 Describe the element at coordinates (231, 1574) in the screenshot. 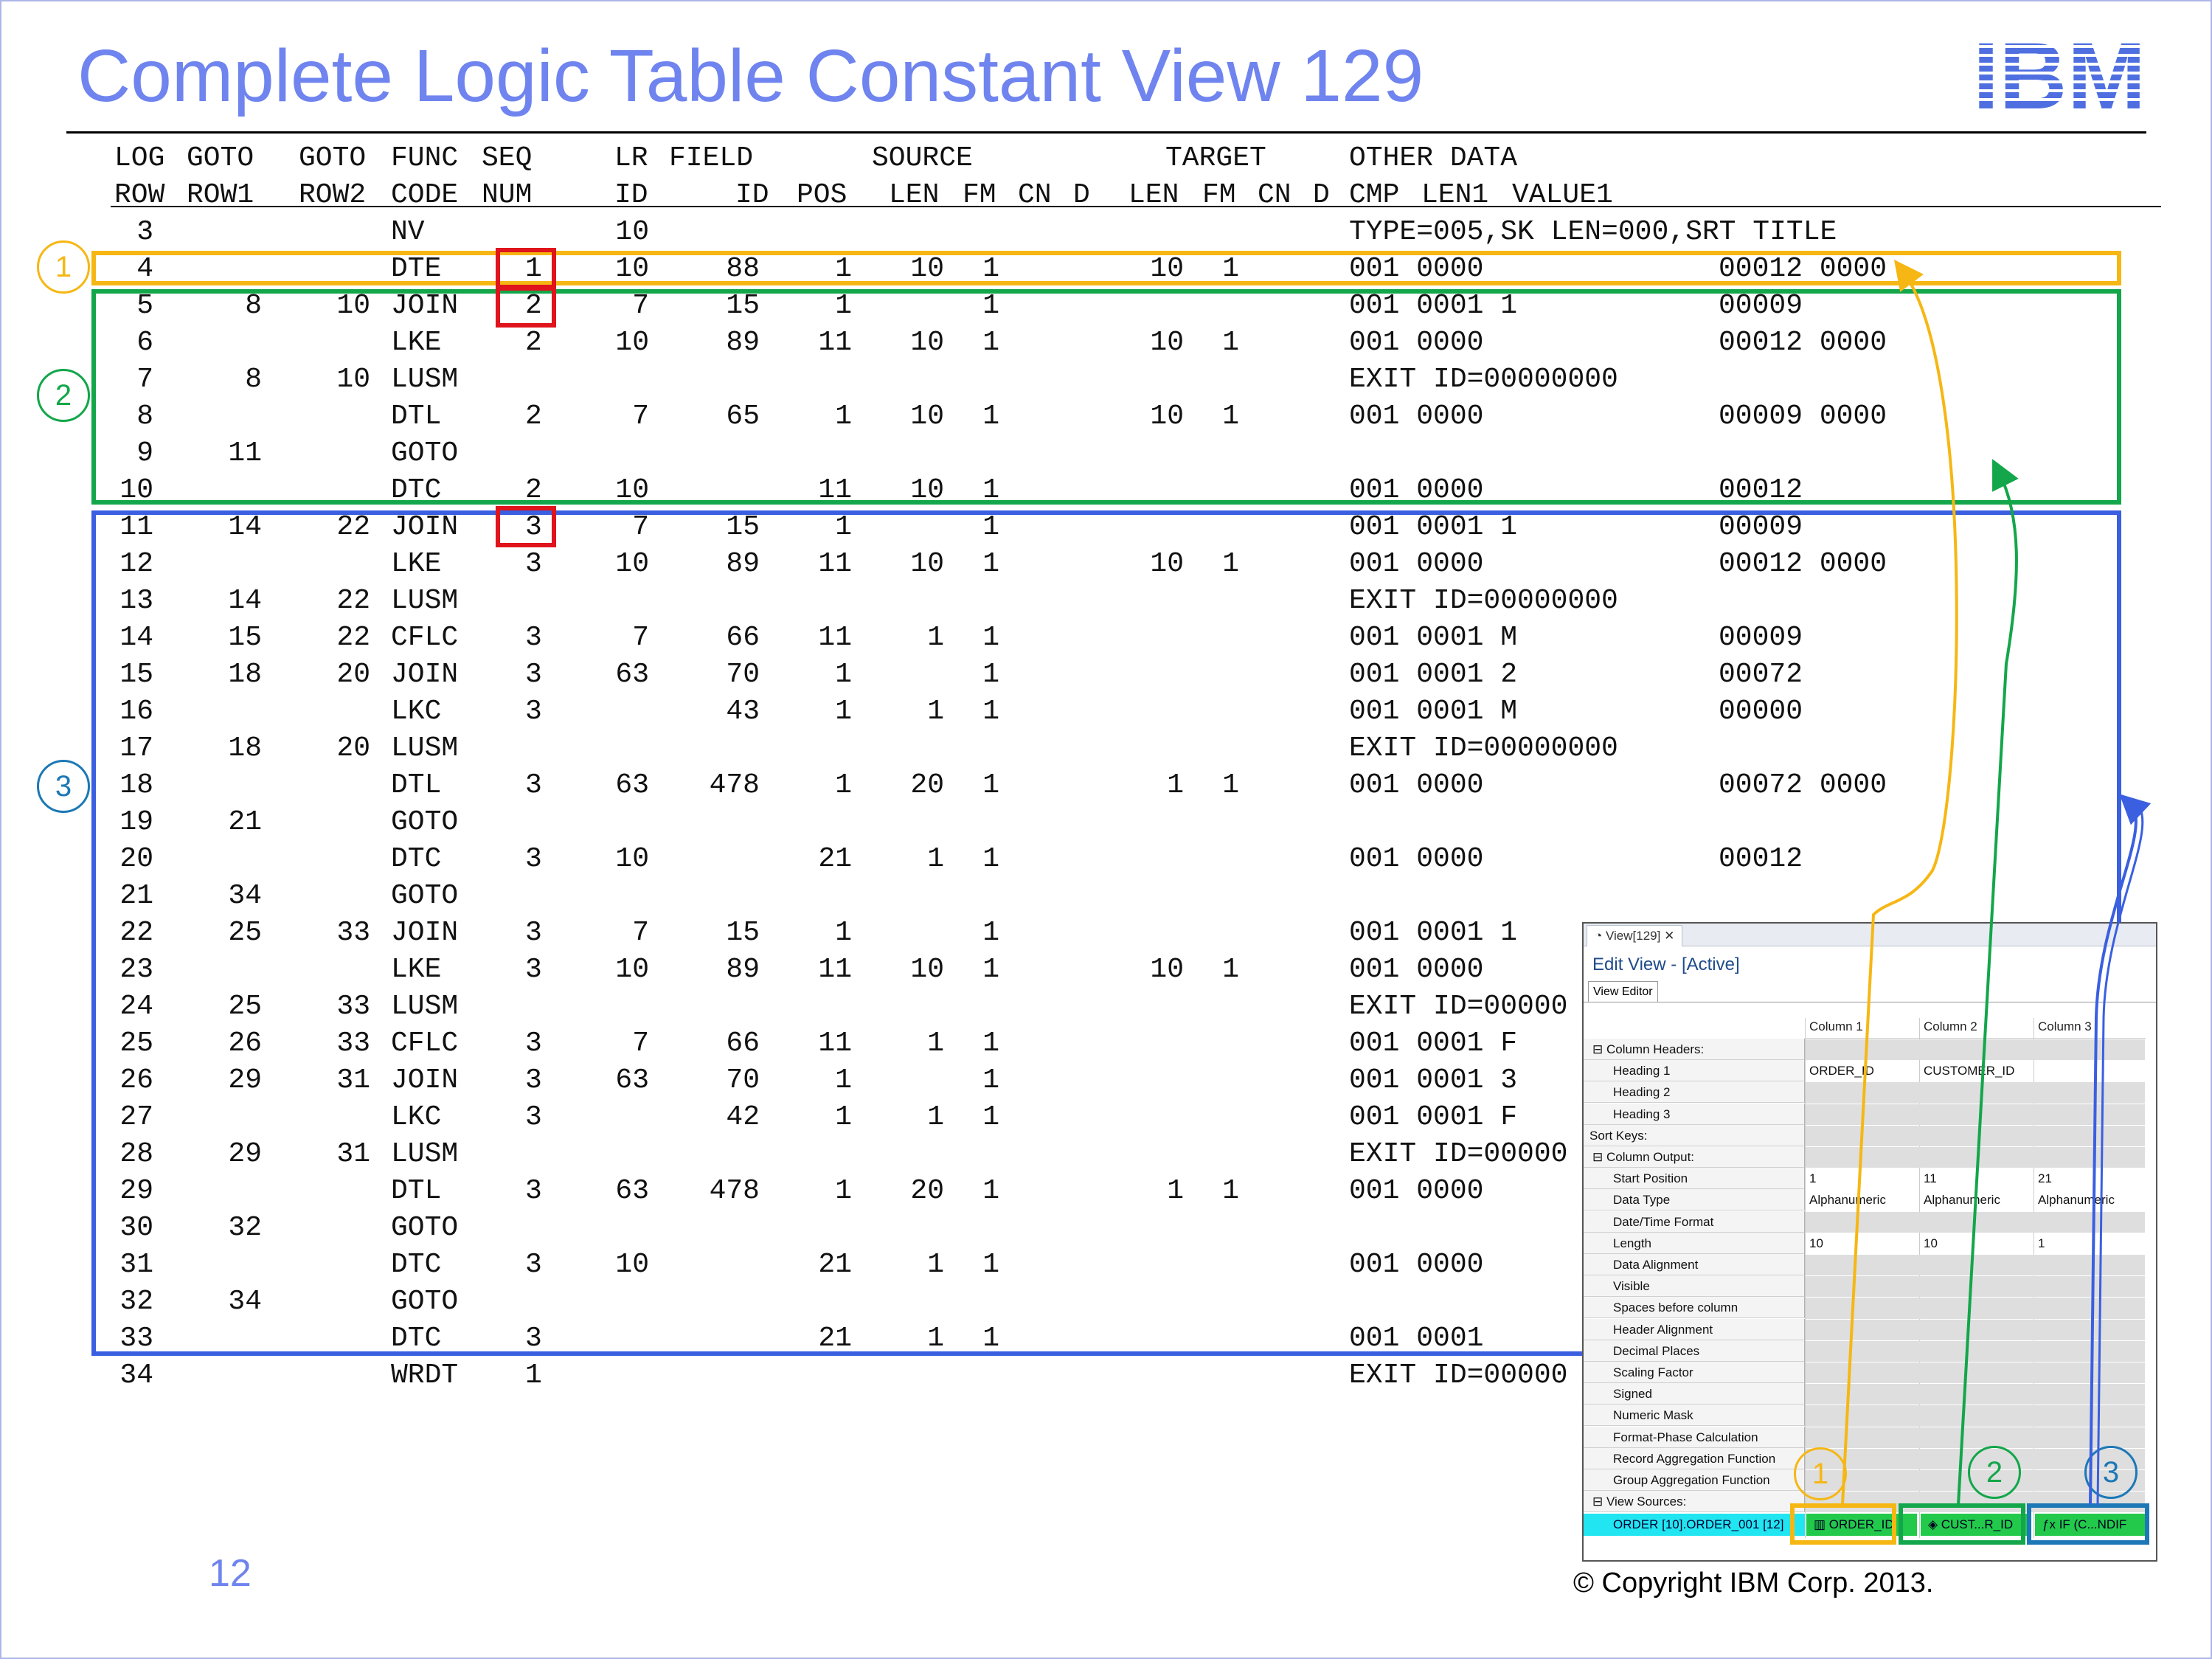

I see `page-number: 12` at that location.